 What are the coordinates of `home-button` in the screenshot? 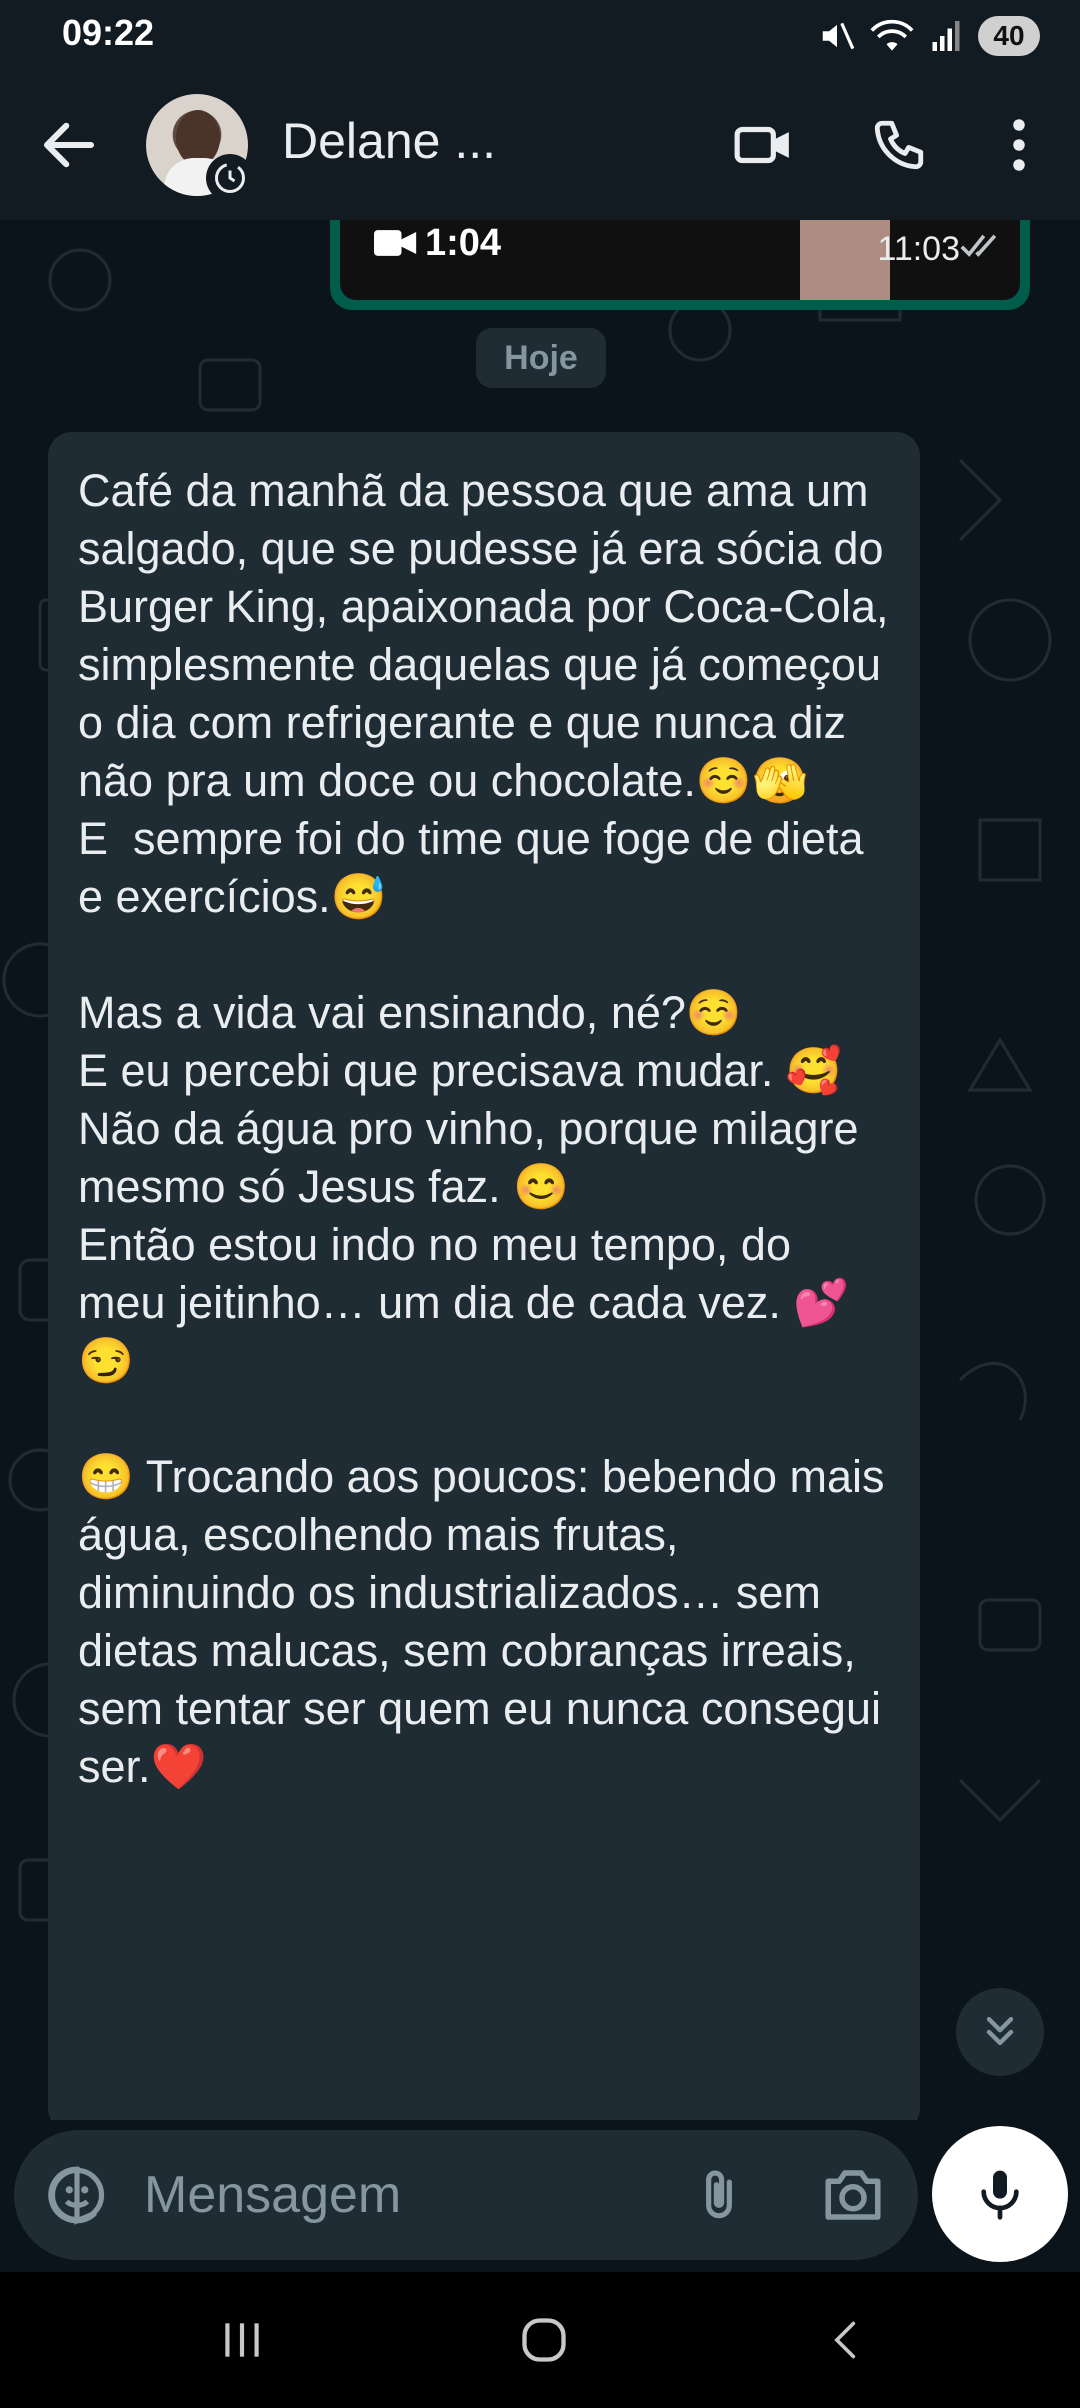 It's located at (544, 2340).